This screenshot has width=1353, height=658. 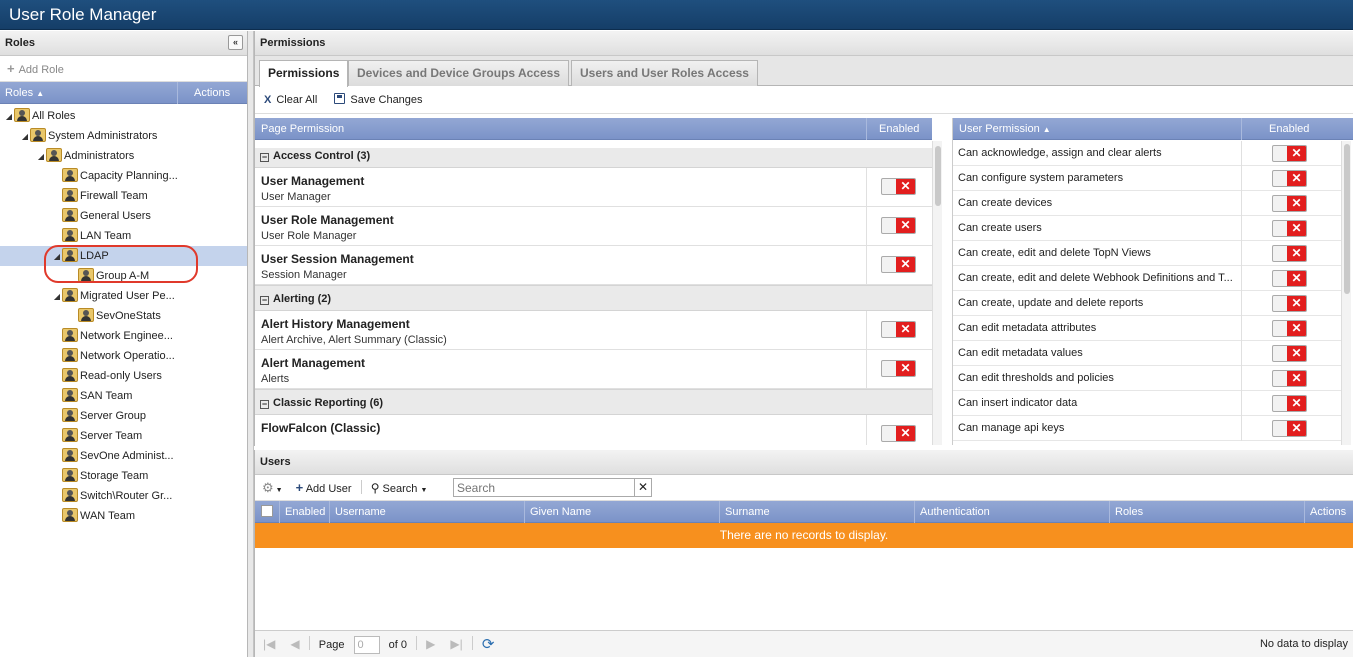 I want to click on clear-search-icon: ✕, so click(x=643, y=487).